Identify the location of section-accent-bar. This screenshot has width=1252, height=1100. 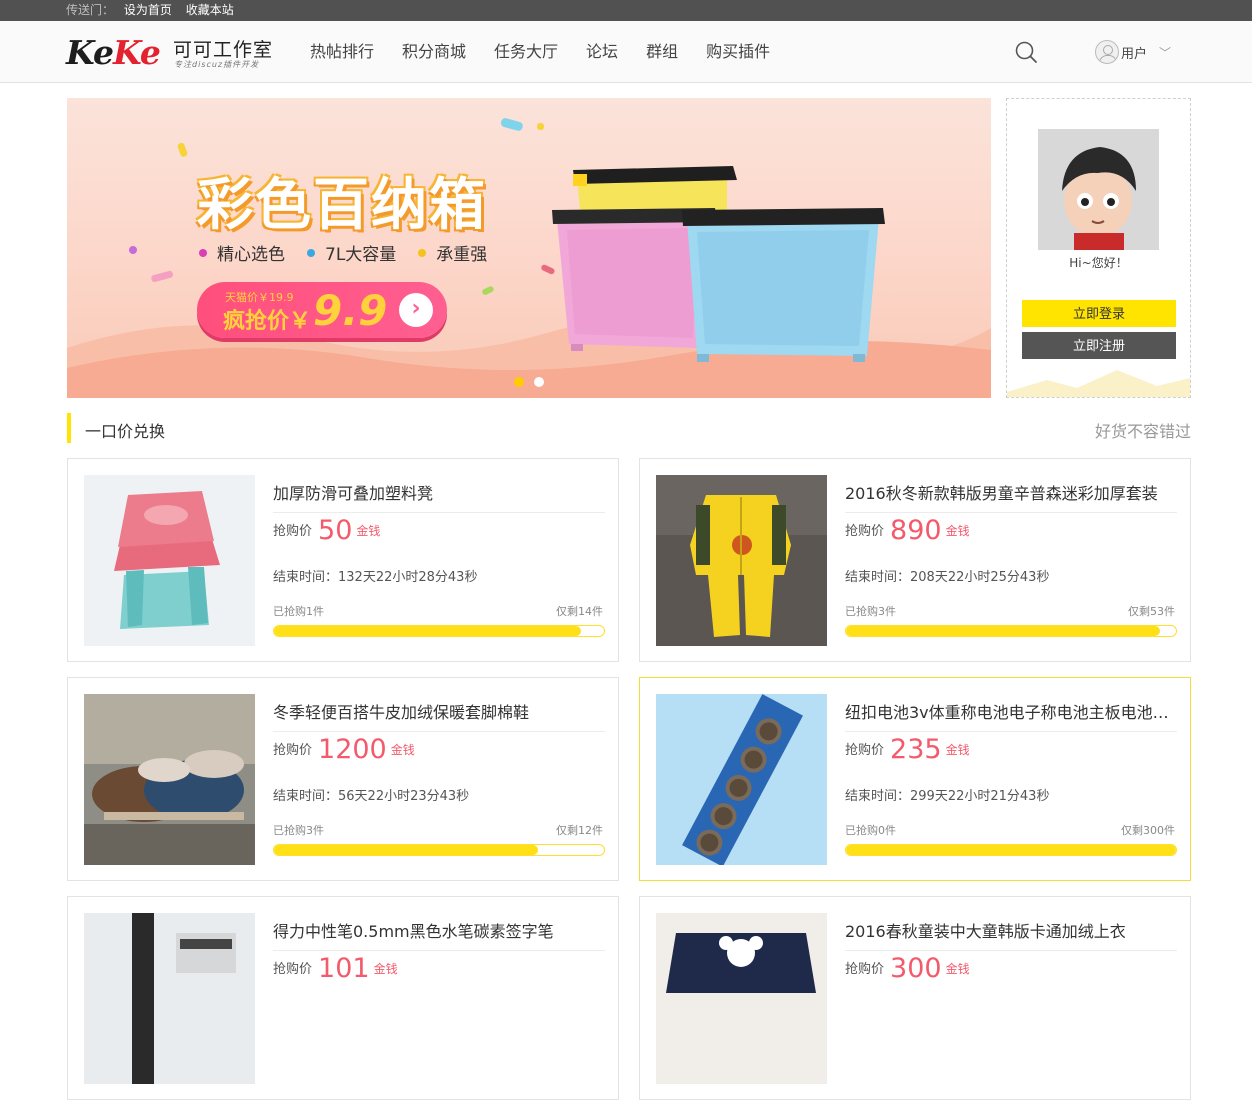
(69, 428).